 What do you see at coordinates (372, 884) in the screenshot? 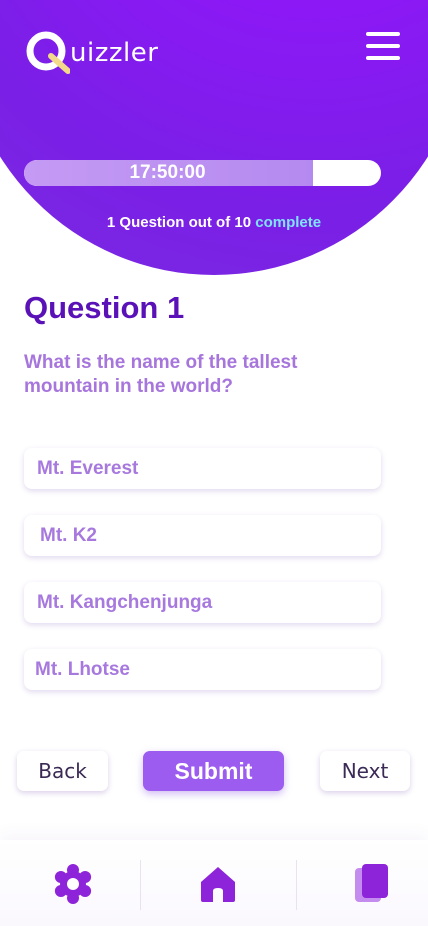
I see `cards-icon` at bounding box center [372, 884].